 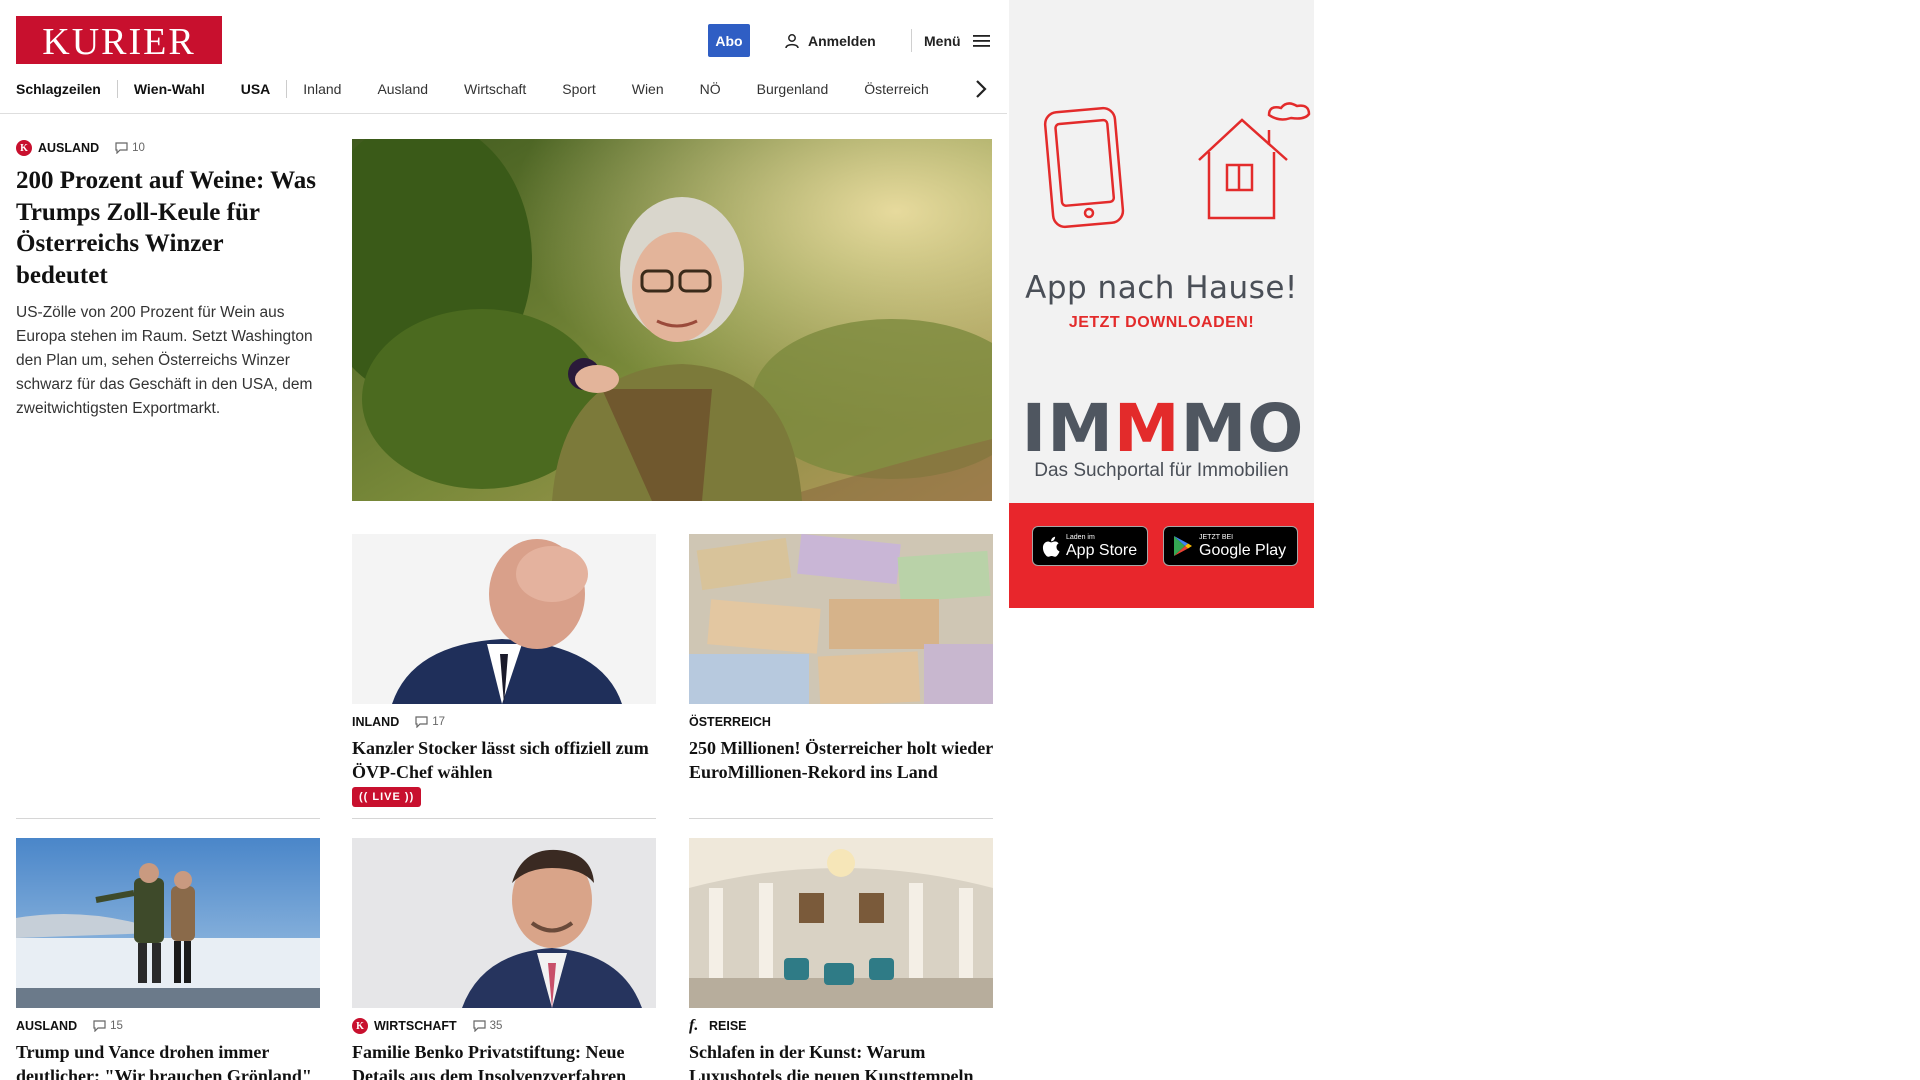 What do you see at coordinates (1161, 322) in the screenshot?
I see `ad-subtitle: JETZT DOWNLOADEN!` at bounding box center [1161, 322].